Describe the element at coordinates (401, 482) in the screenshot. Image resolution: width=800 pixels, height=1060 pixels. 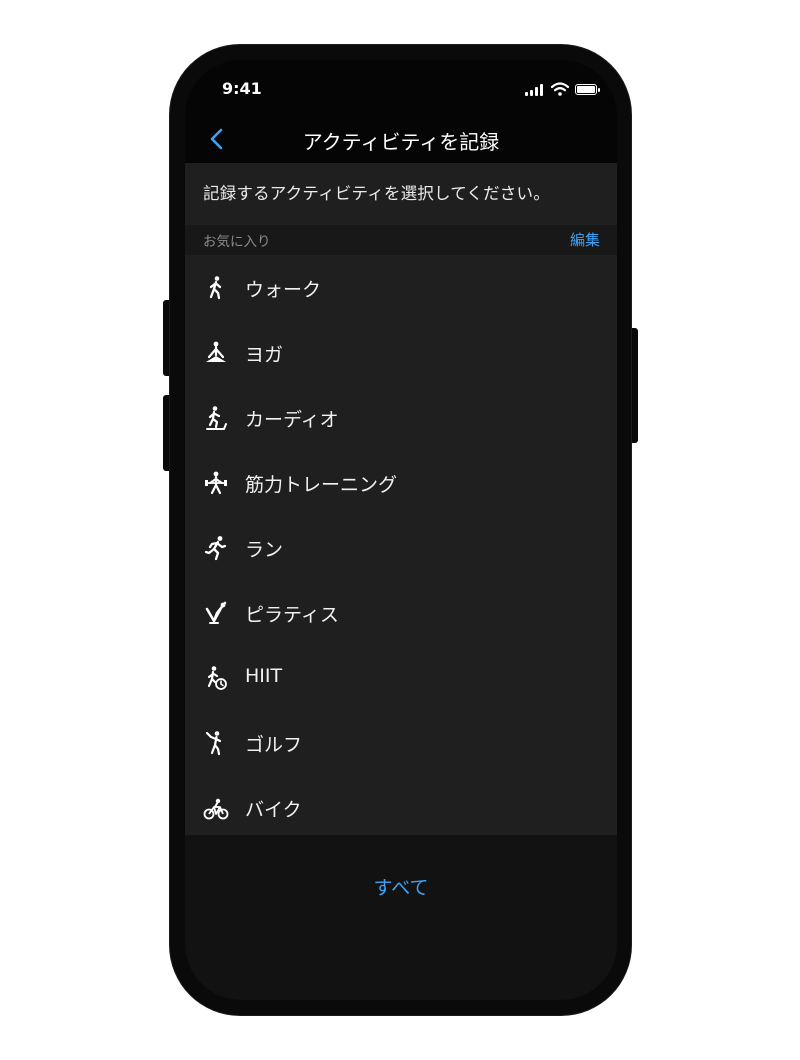
I see `activity-item-strength-training: 筋力トレーニング` at that location.